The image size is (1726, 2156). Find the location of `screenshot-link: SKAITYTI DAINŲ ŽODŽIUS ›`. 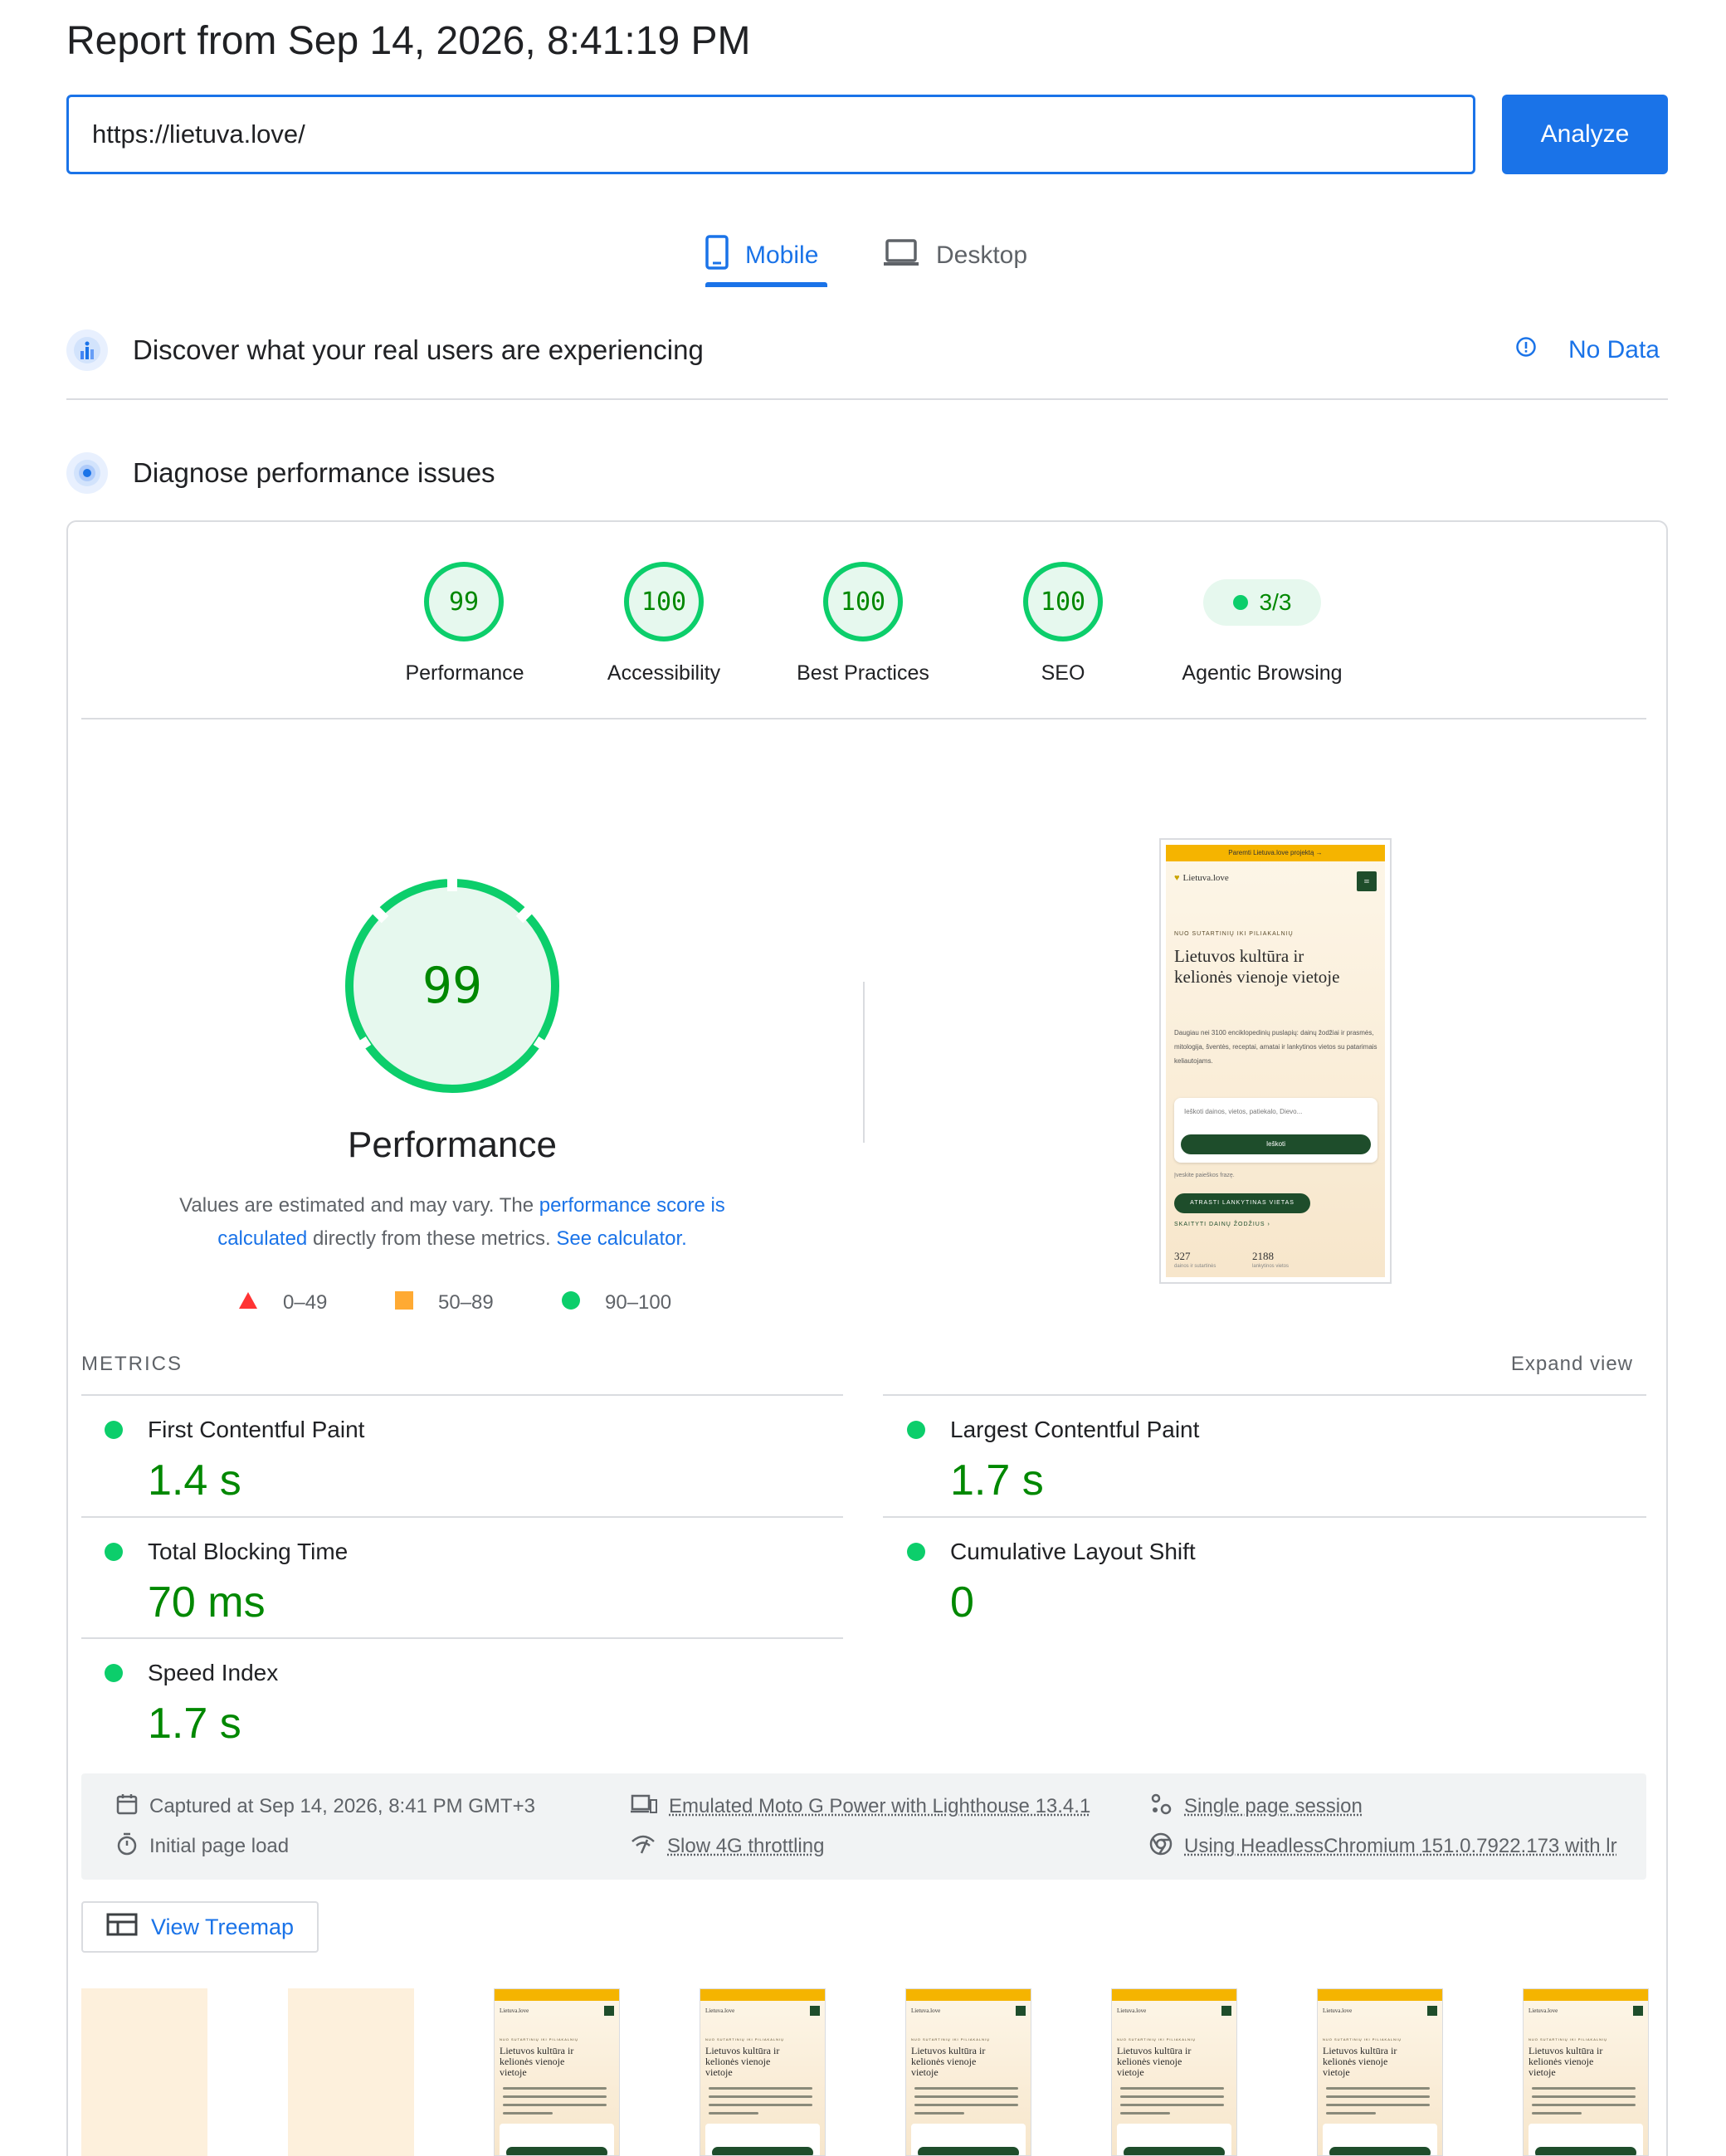

screenshot-link: SKAITYTI DAINŲ ŽODŽIUS › is located at coordinates (1222, 1224).